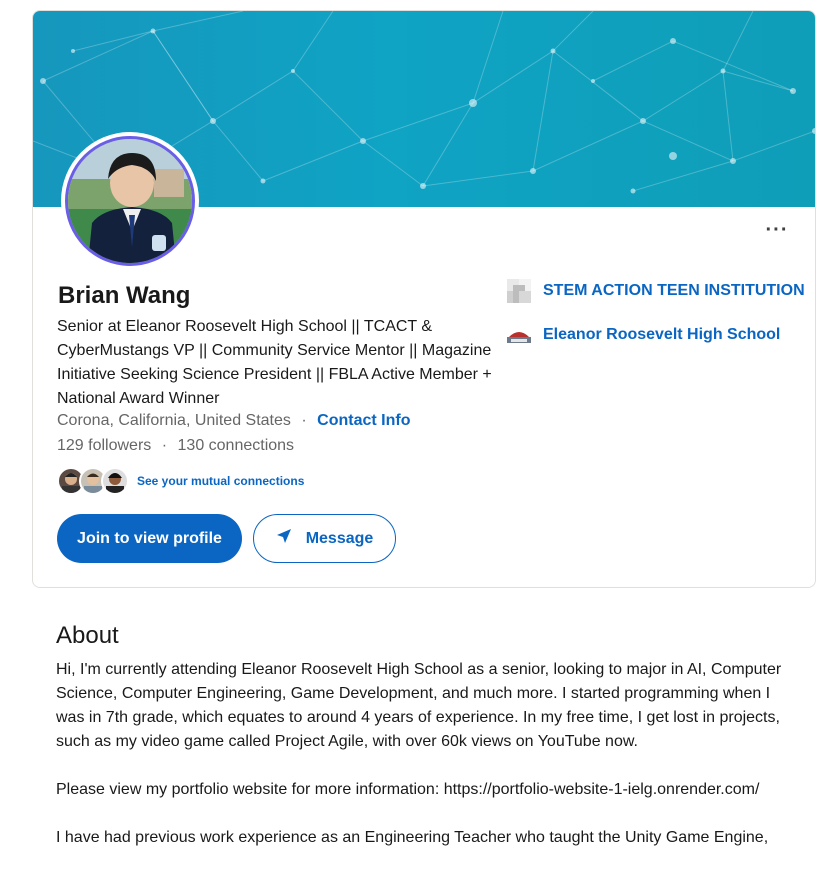 The height and width of the screenshot is (874, 822). What do you see at coordinates (519, 335) in the screenshot?
I see `school-logo-icon` at bounding box center [519, 335].